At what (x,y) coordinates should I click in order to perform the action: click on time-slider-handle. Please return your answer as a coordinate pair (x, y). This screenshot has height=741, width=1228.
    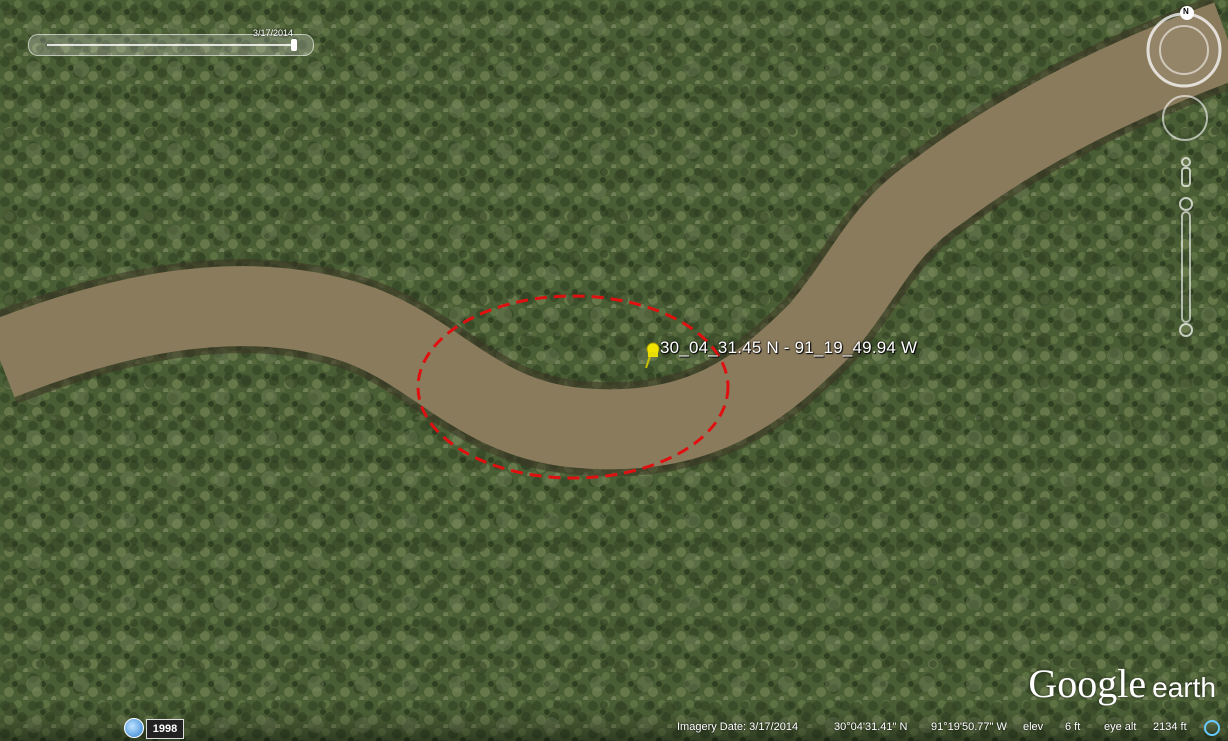
    Looking at the image, I should click on (294, 45).